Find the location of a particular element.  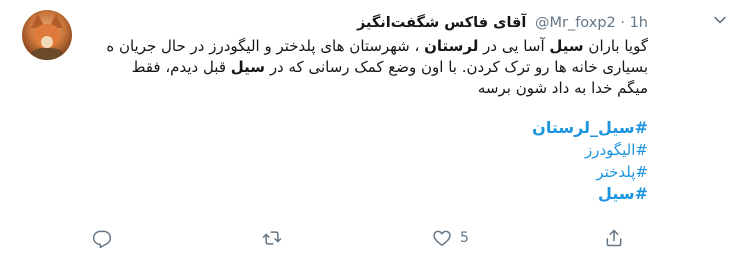

chevron-down-icon is located at coordinates (720, 20).